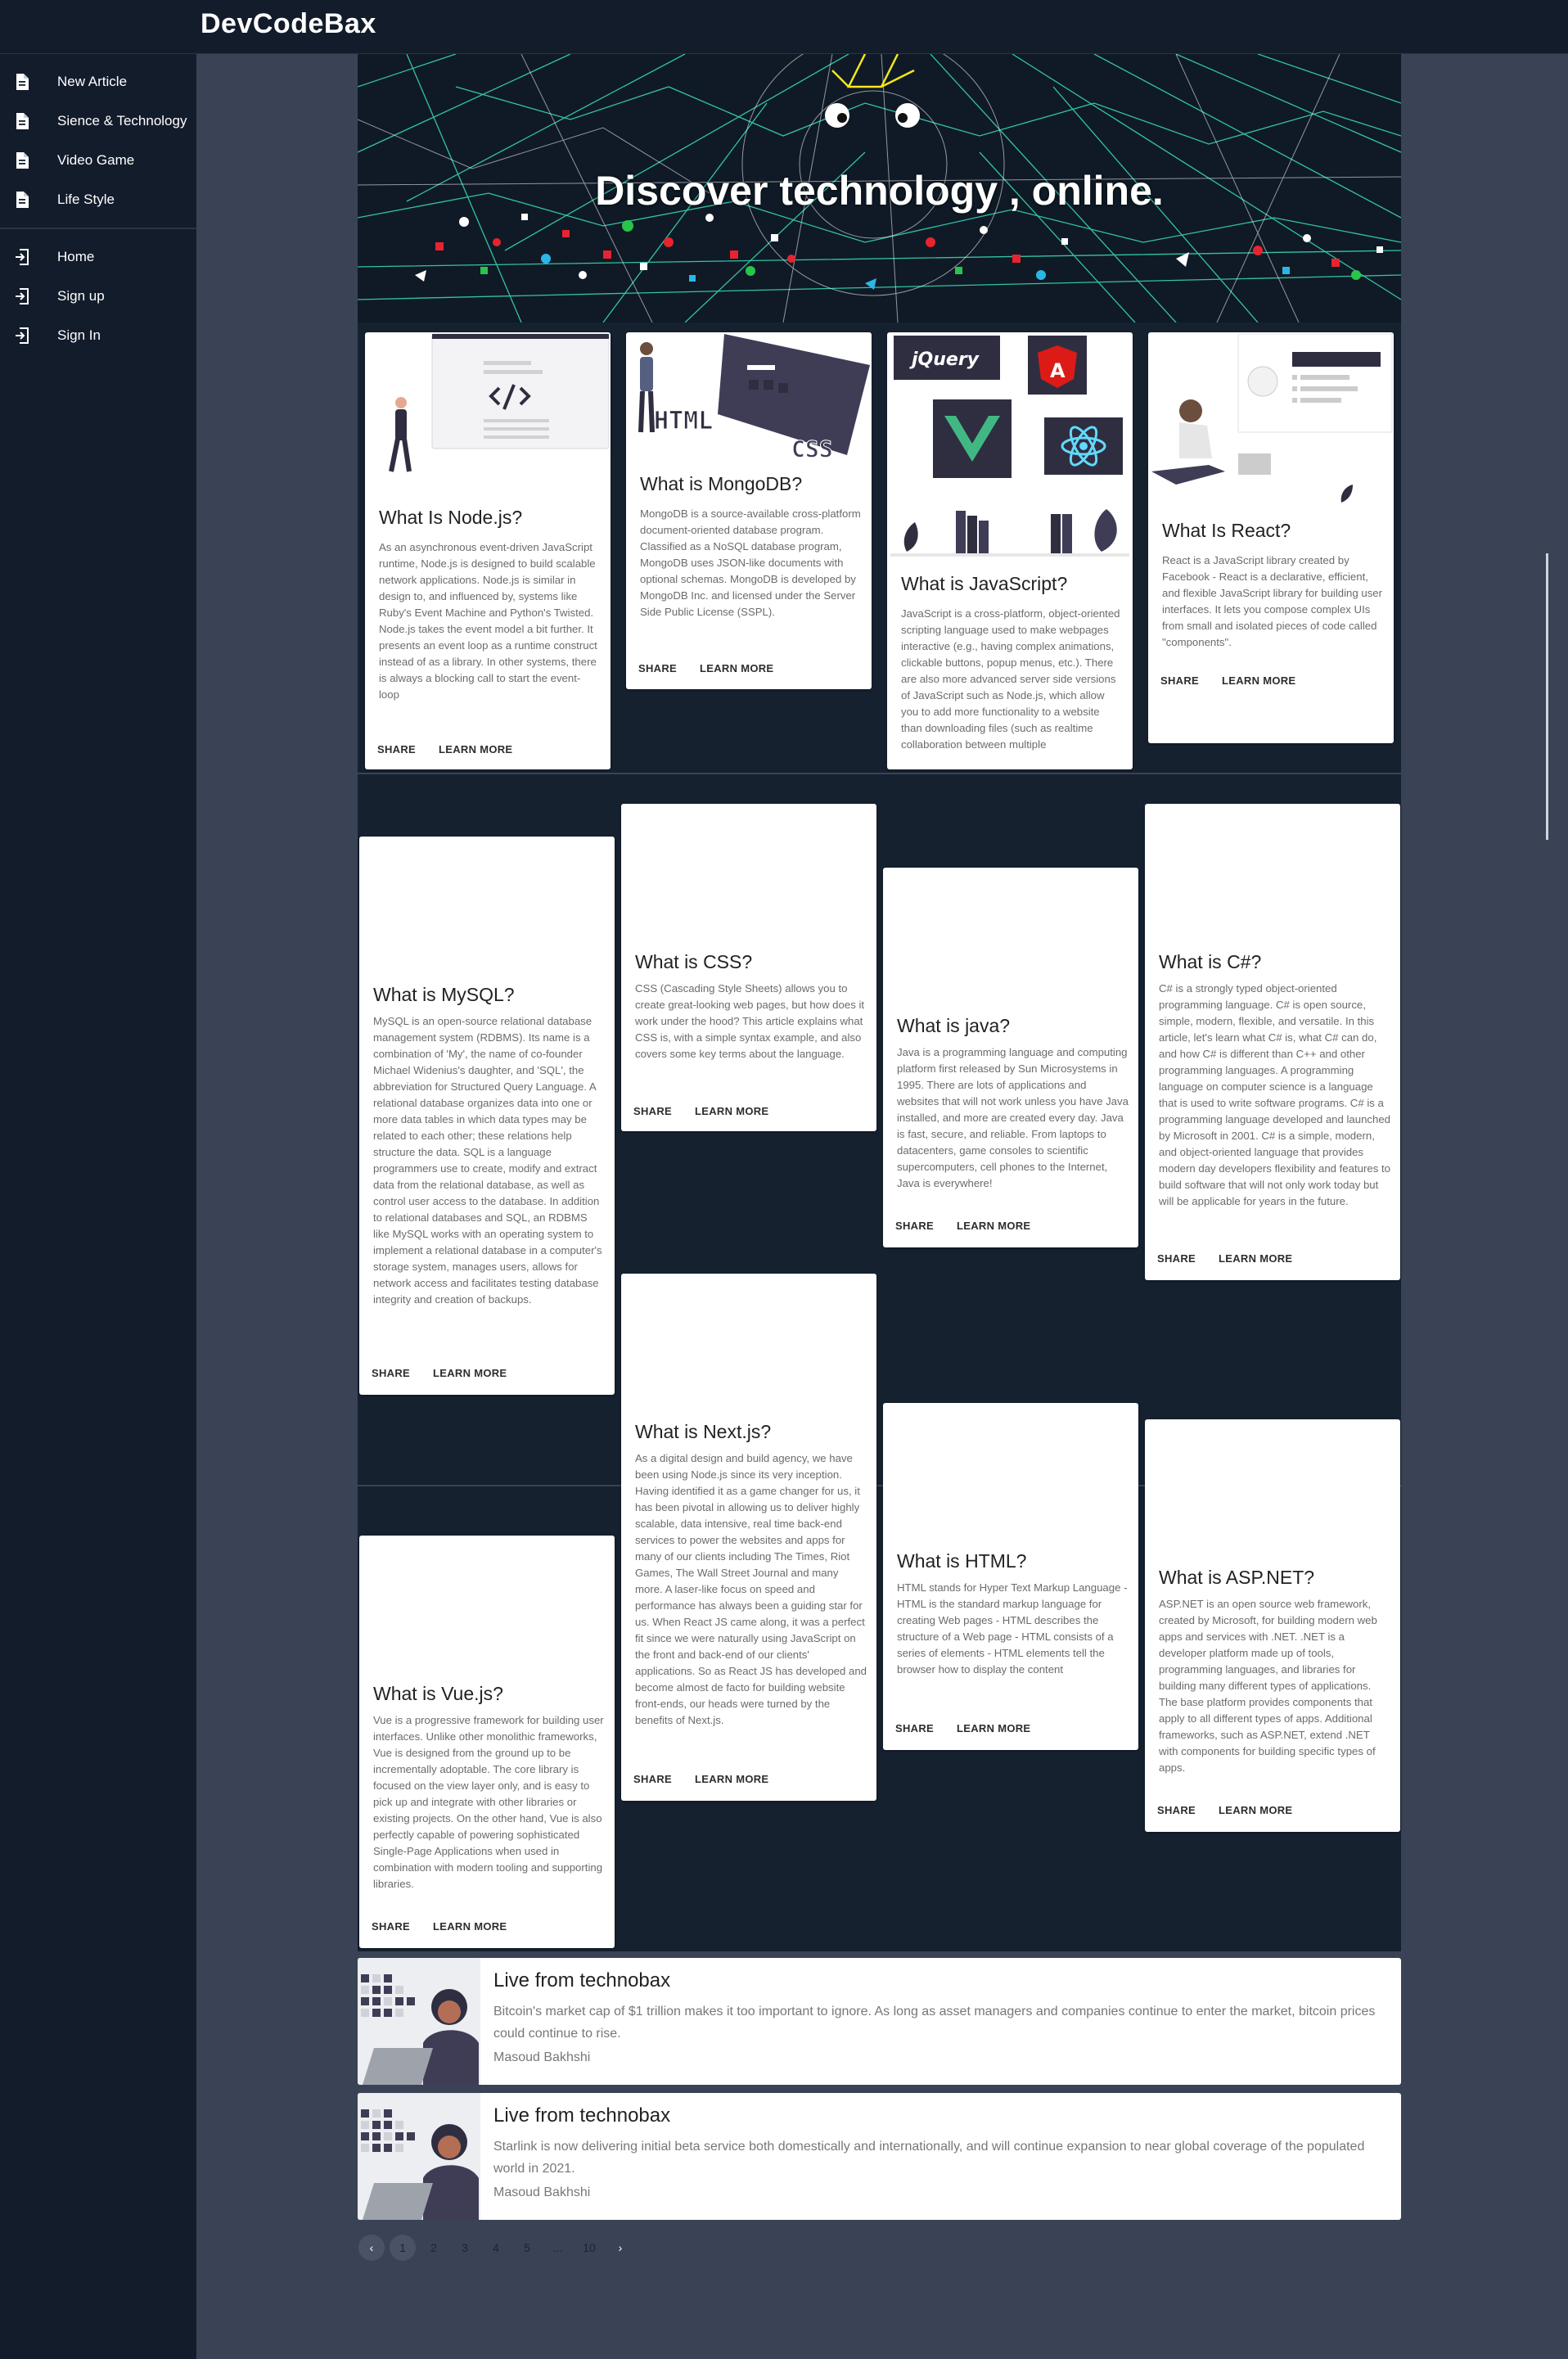 Image resolution: width=1568 pixels, height=2359 pixels. Describe the element at coordinates (1210, 961) in the screenshot. I see `card-title: What is C#?` at that location.